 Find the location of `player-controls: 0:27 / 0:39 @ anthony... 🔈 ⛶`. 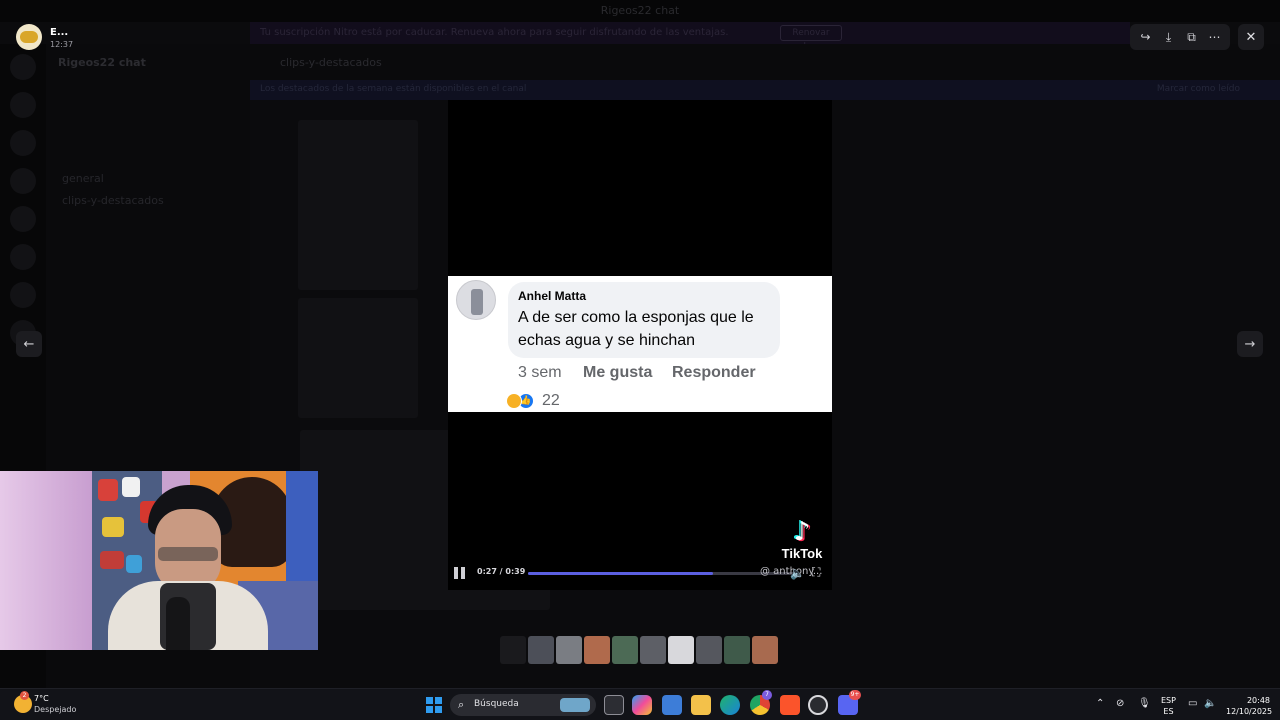

player-controls: 0:27 / 0:39 @ anthony... 🔈 ⛶ is located at coordinates (640, 573).